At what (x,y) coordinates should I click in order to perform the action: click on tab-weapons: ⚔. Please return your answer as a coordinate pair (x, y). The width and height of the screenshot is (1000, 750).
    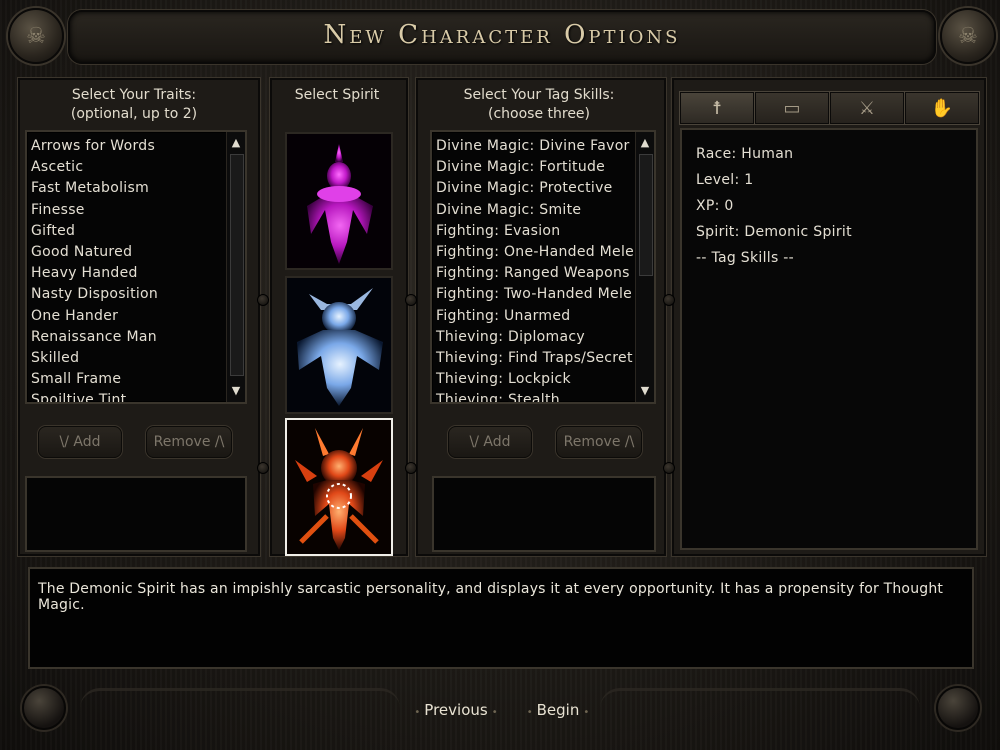
    Looking at the image, I should click on (867, 108).